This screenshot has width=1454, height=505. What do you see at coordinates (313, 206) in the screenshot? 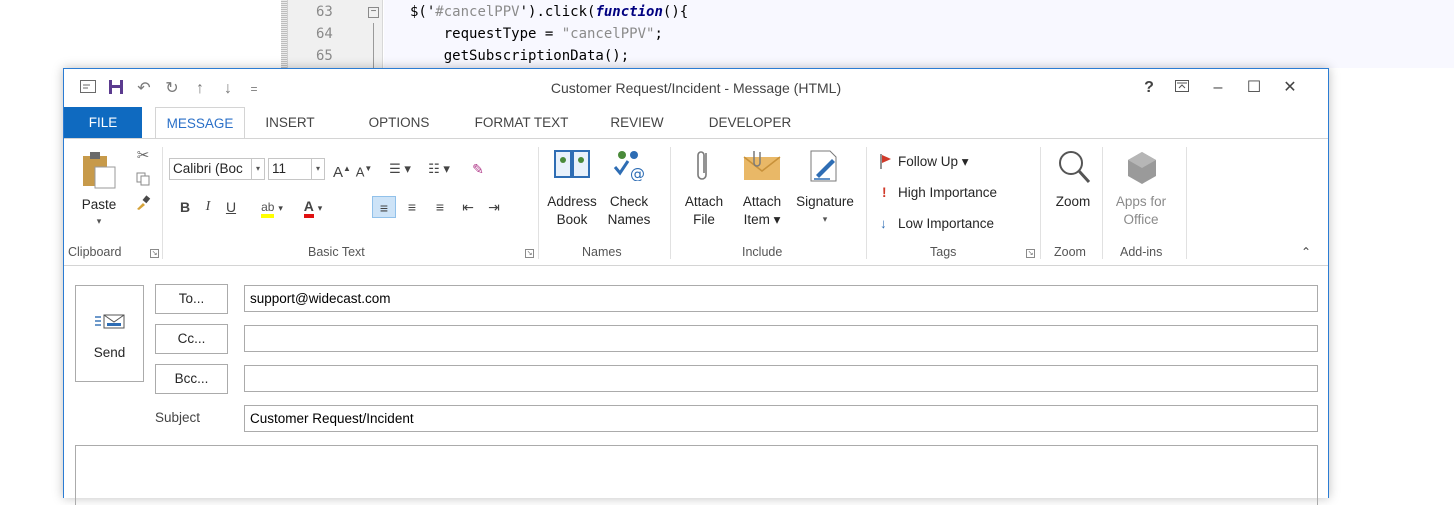
I see `font-color-icon: A ▾` at bounding box center [313, 206].